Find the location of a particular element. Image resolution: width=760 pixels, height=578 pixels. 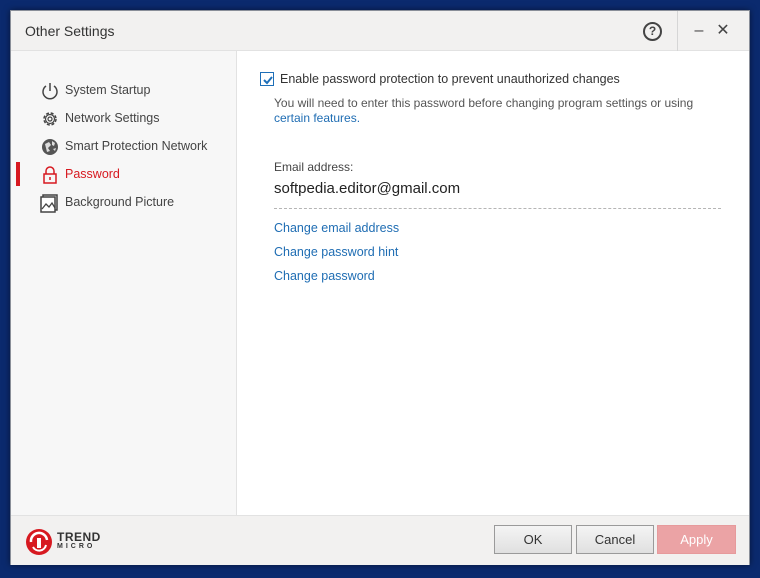

picture-icon is located at coordinates (50, 203).